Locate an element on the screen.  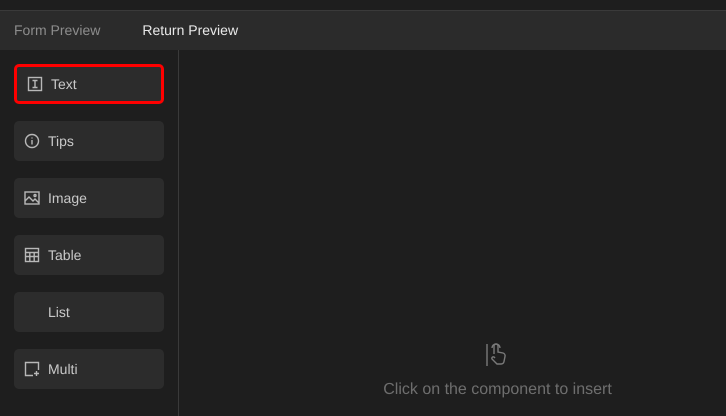
component-button: Multi is located at coordinates (89, 369).